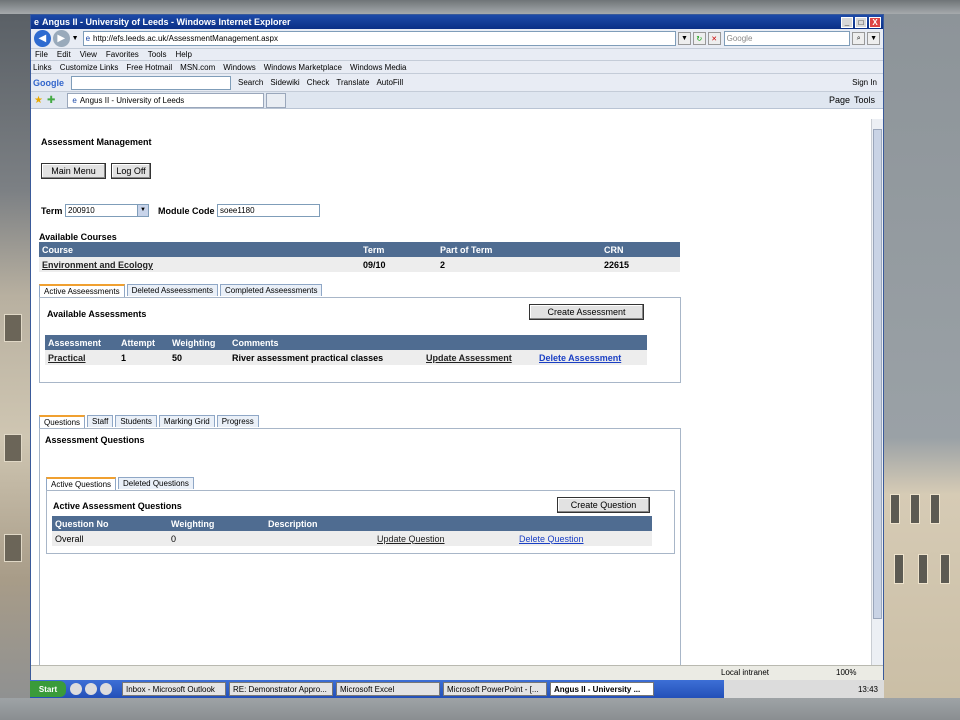 Image resolution: width=960 pixels, height=720 pixels. What do you see at coordinates (699, 38) in the screenshot?
I see `refresh-icon: ↻` at bounding box center [699, 38].